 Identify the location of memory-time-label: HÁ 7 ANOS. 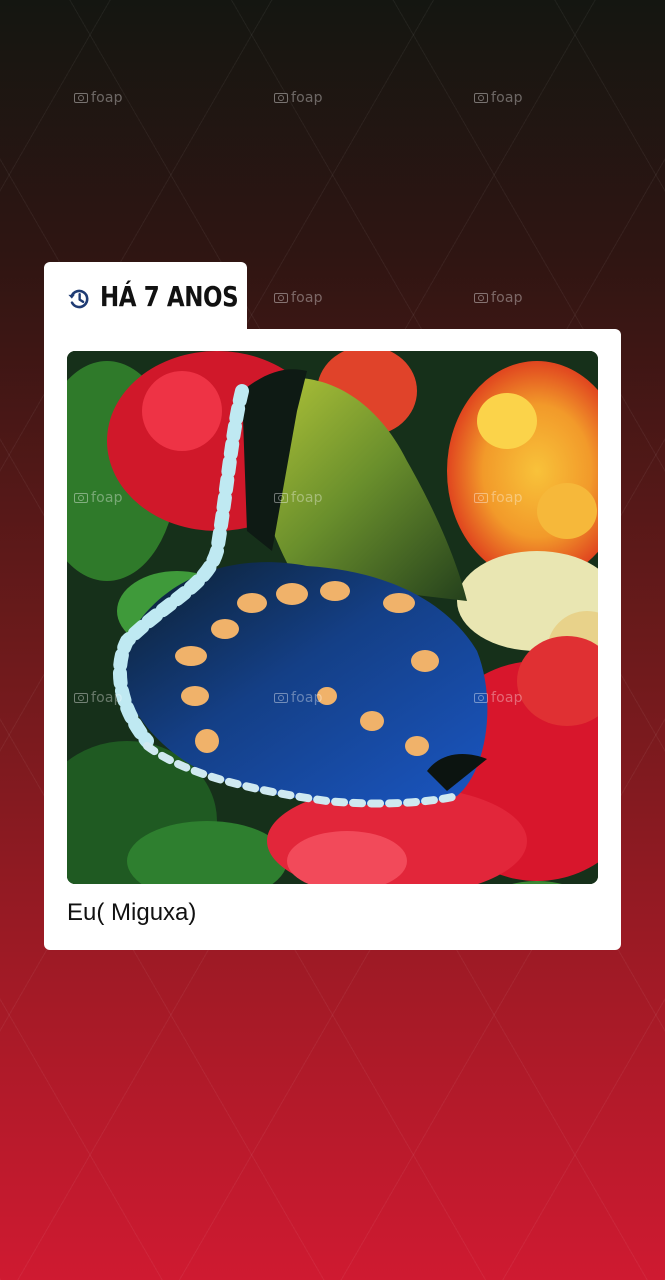
(169, 296).